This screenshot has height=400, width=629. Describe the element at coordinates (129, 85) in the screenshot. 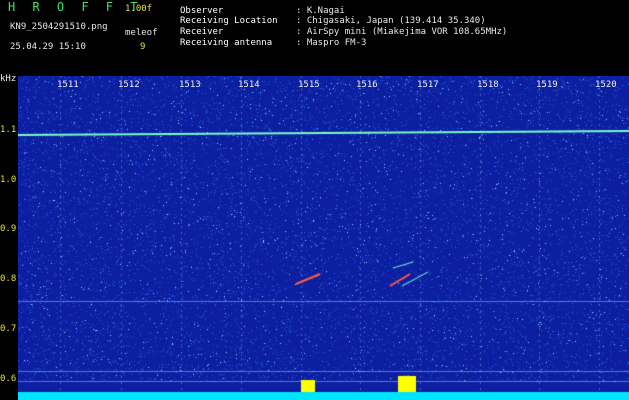

I see `x-tick-label: 1512` at that location.